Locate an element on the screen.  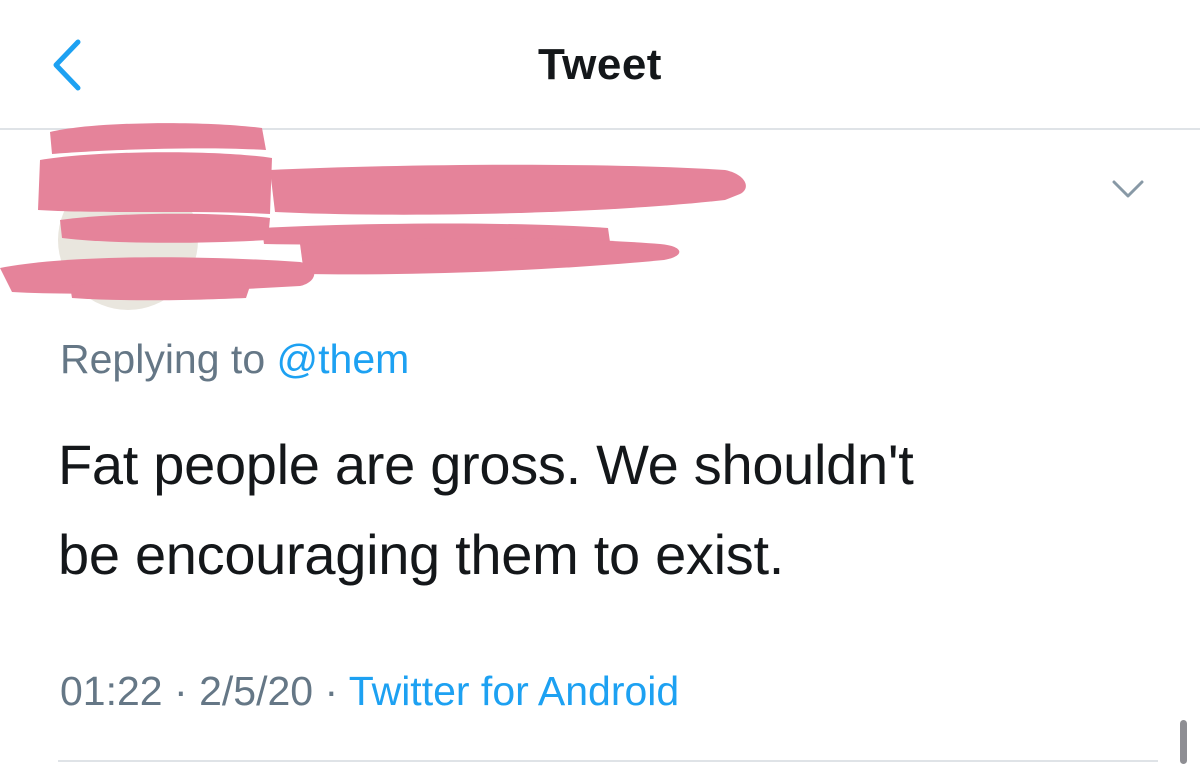
page-title: Tweet is located at coordinates (600, 64).